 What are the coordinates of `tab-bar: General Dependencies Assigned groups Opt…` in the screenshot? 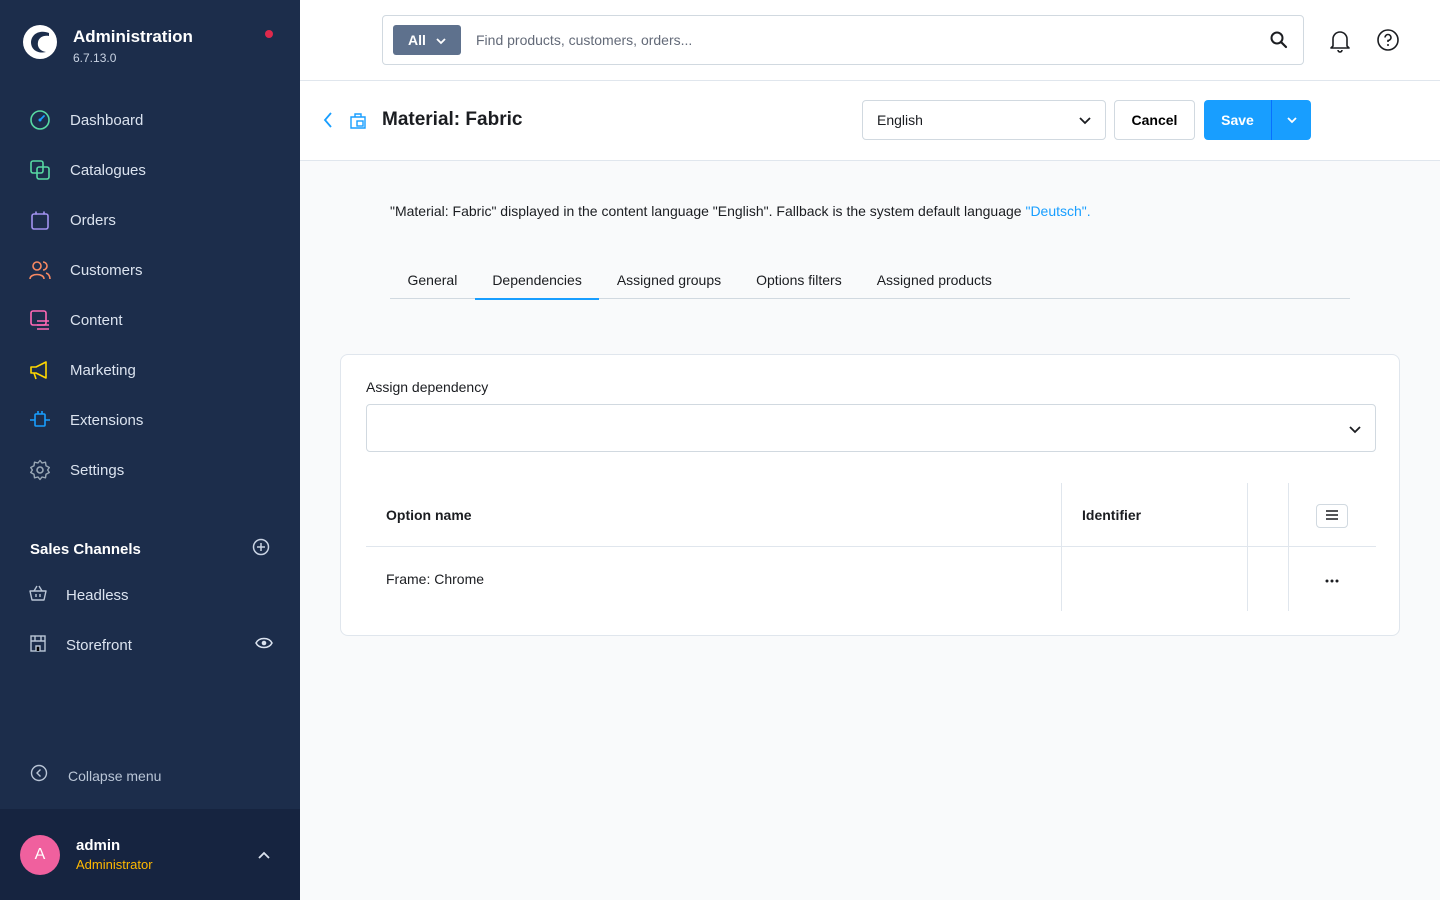 It's located at (870, 280).